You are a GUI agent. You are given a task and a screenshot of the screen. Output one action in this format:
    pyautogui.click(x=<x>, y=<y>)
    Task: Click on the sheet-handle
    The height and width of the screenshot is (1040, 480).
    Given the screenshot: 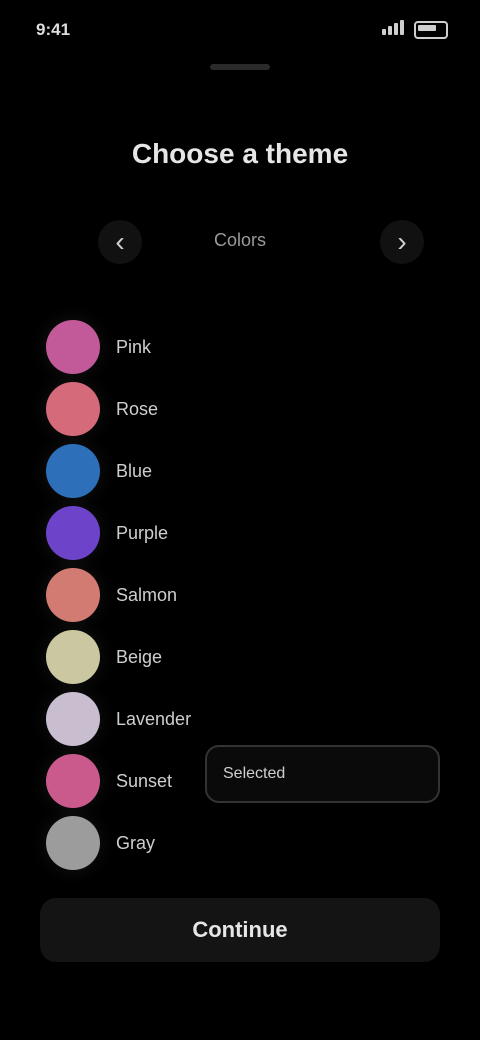 What is the action you would take?
    pyautogui.click(x=240, y=67)
    